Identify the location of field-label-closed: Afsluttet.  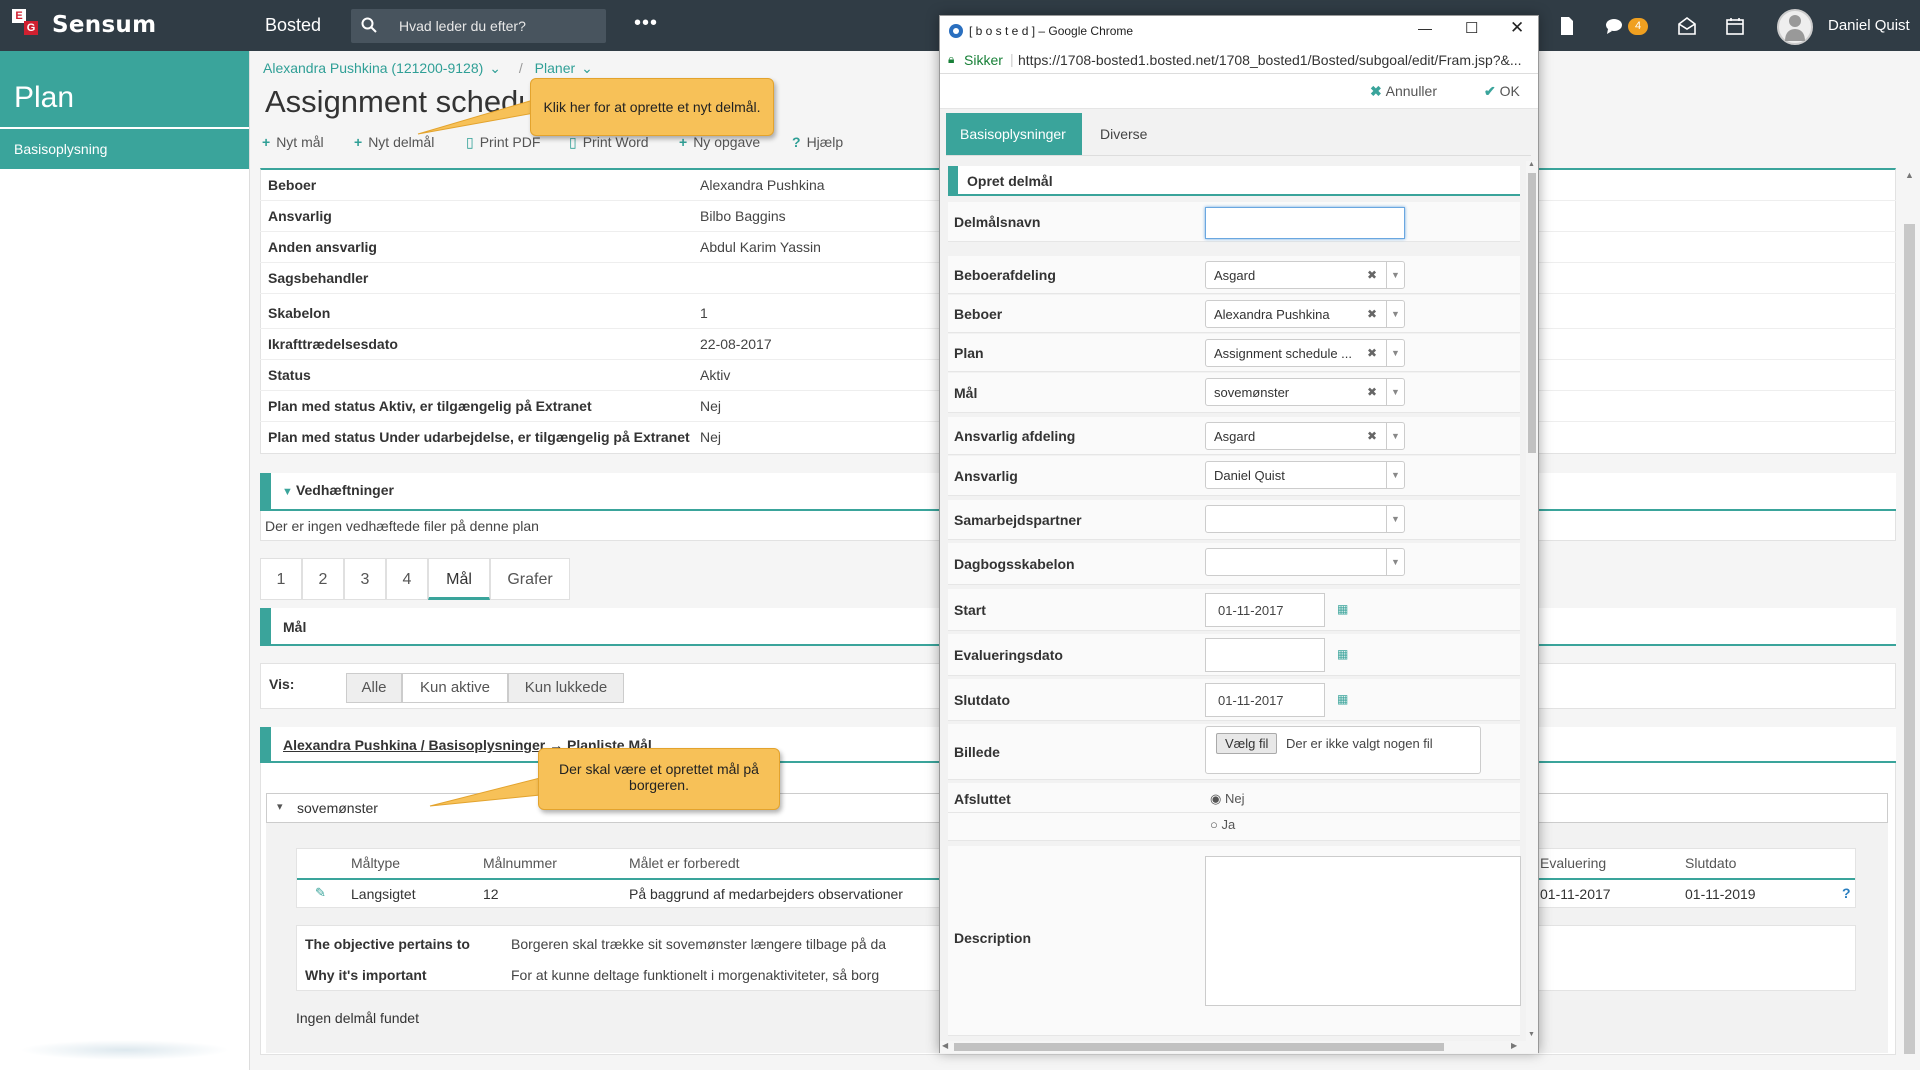
(982, 799).